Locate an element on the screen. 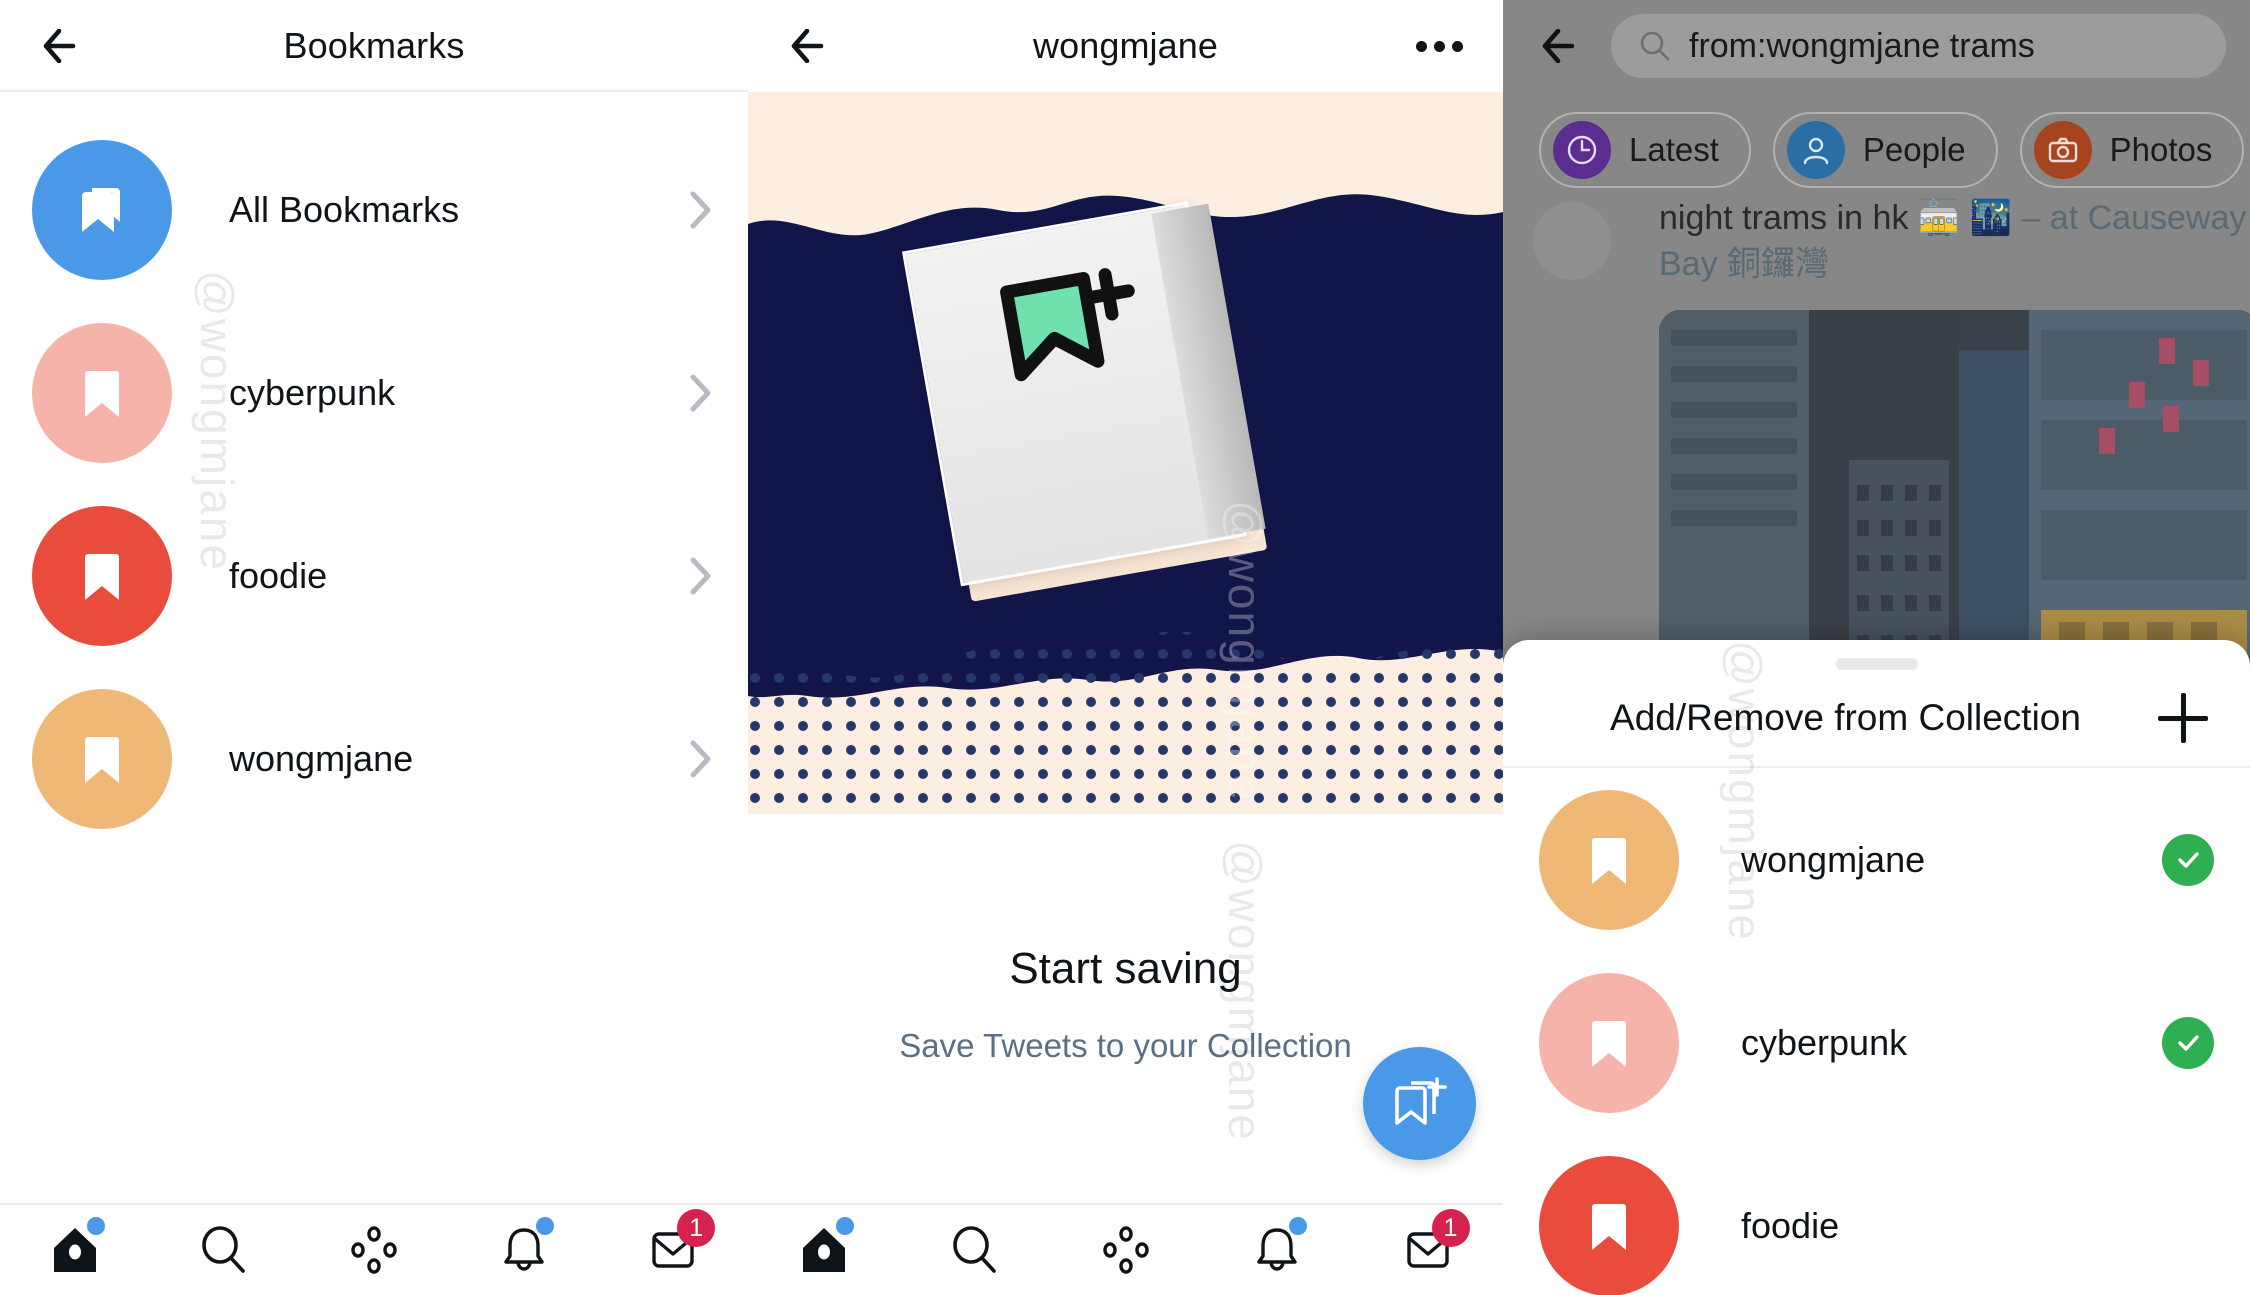 This screenshot has width=2250, height=1295. search-input: from:wongmjane trams is located at coordinates (1918, 46).